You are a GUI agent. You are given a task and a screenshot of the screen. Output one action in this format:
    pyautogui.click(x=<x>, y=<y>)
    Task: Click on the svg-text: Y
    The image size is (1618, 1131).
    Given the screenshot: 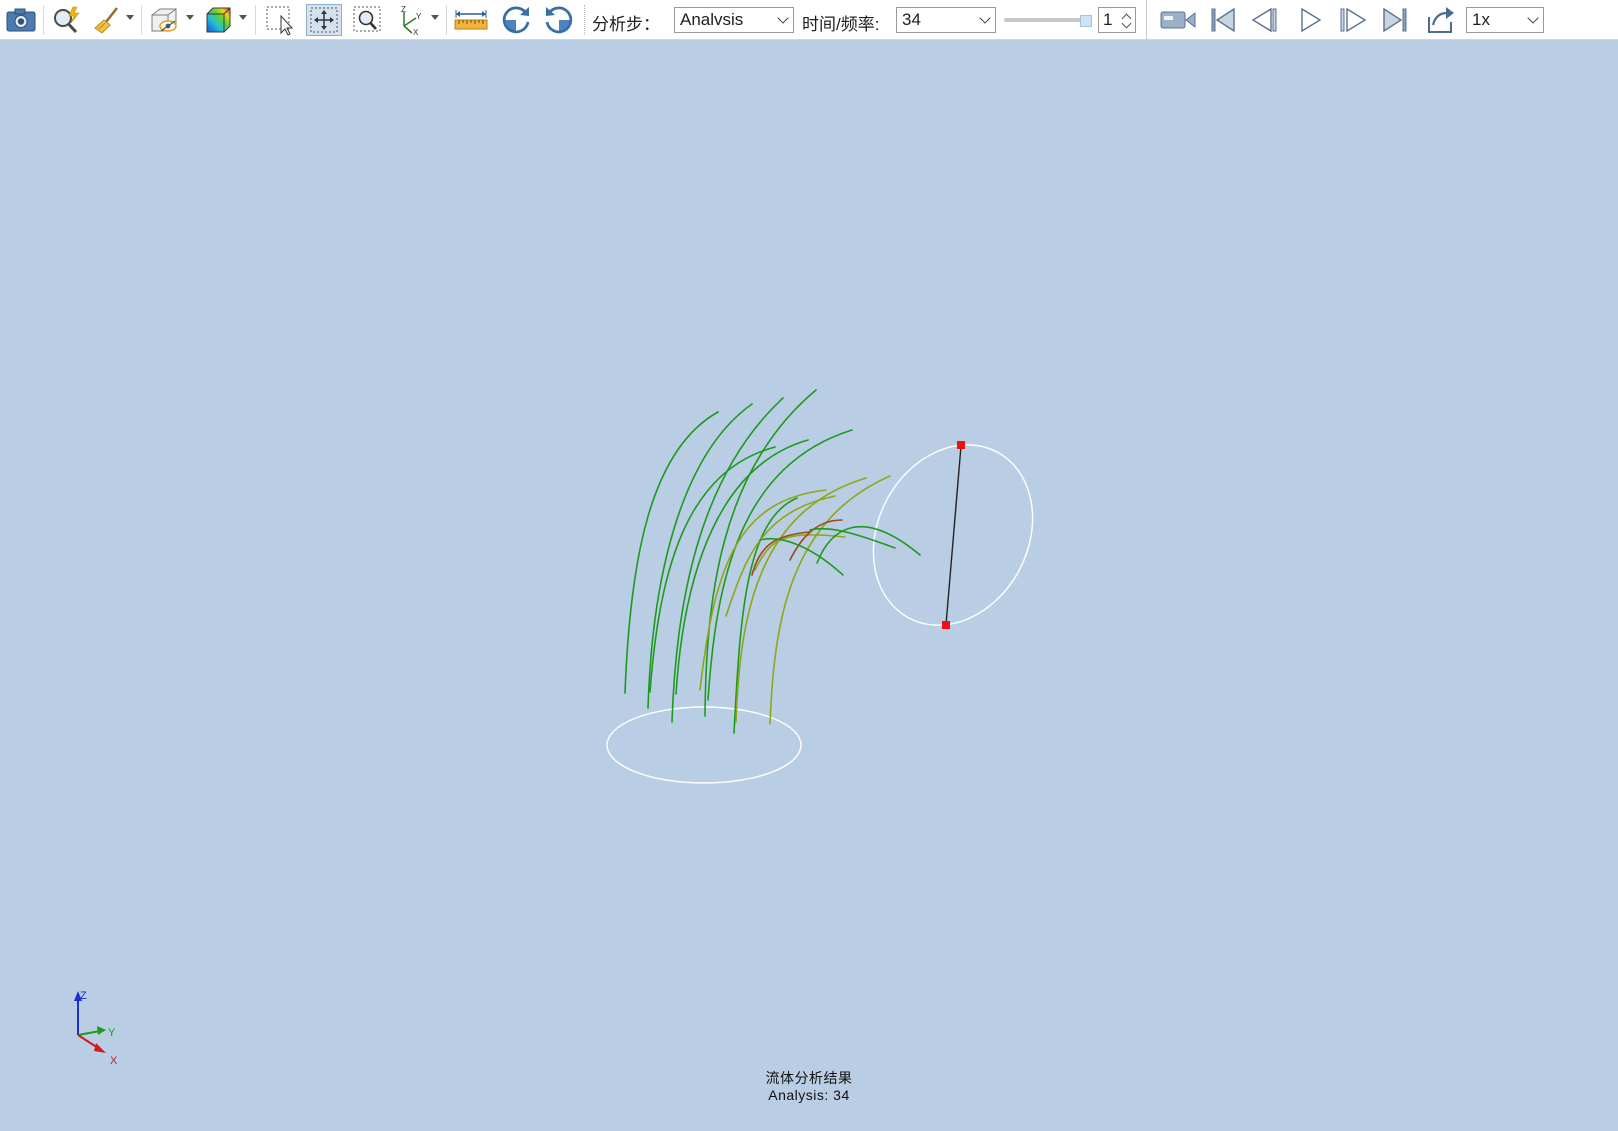 What is the action you would take?
    pyautogui.click(x=419, y=16)
    